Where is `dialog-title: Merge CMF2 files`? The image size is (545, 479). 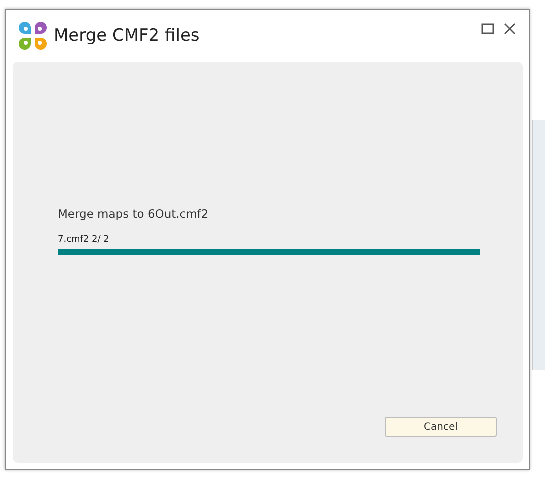
dialog-title: Merge CMF2 files is located at coordinates (127, 36).